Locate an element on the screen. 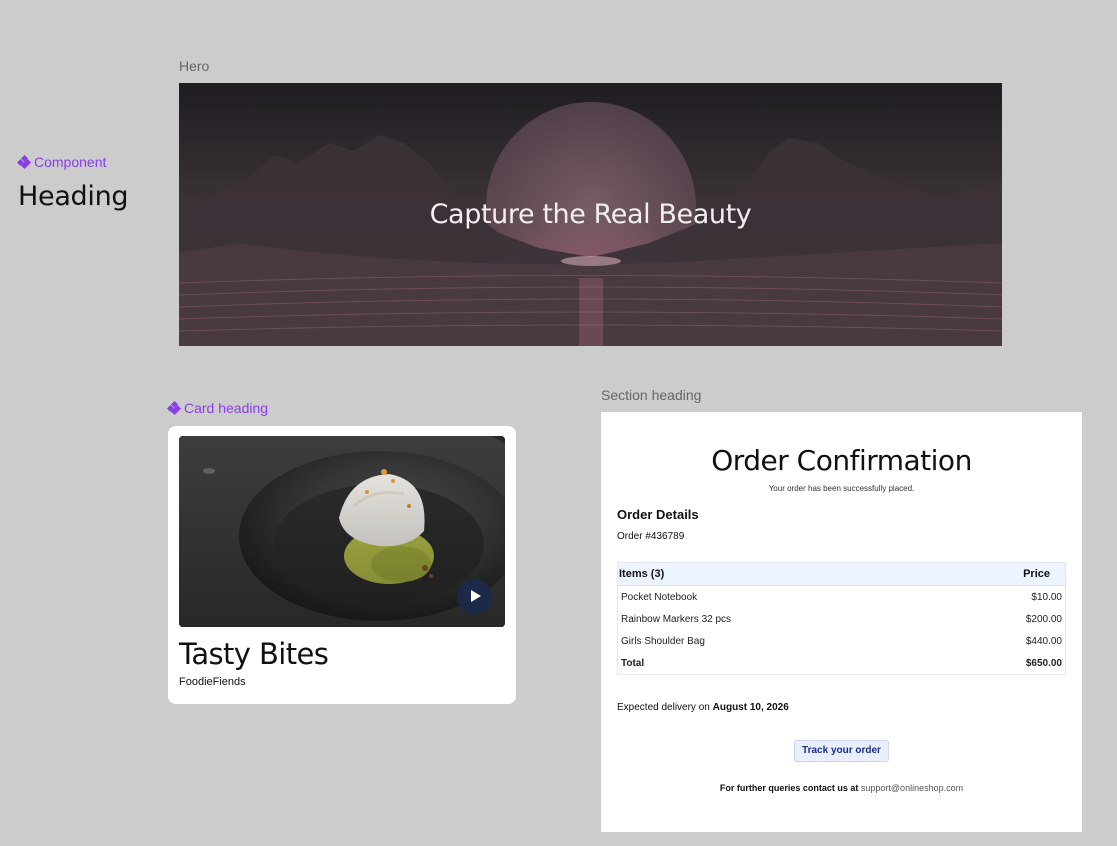 This screenshot has width=1117, height=846. delivery-prefix: Expected delivery on is located at coordinates (665, 707).